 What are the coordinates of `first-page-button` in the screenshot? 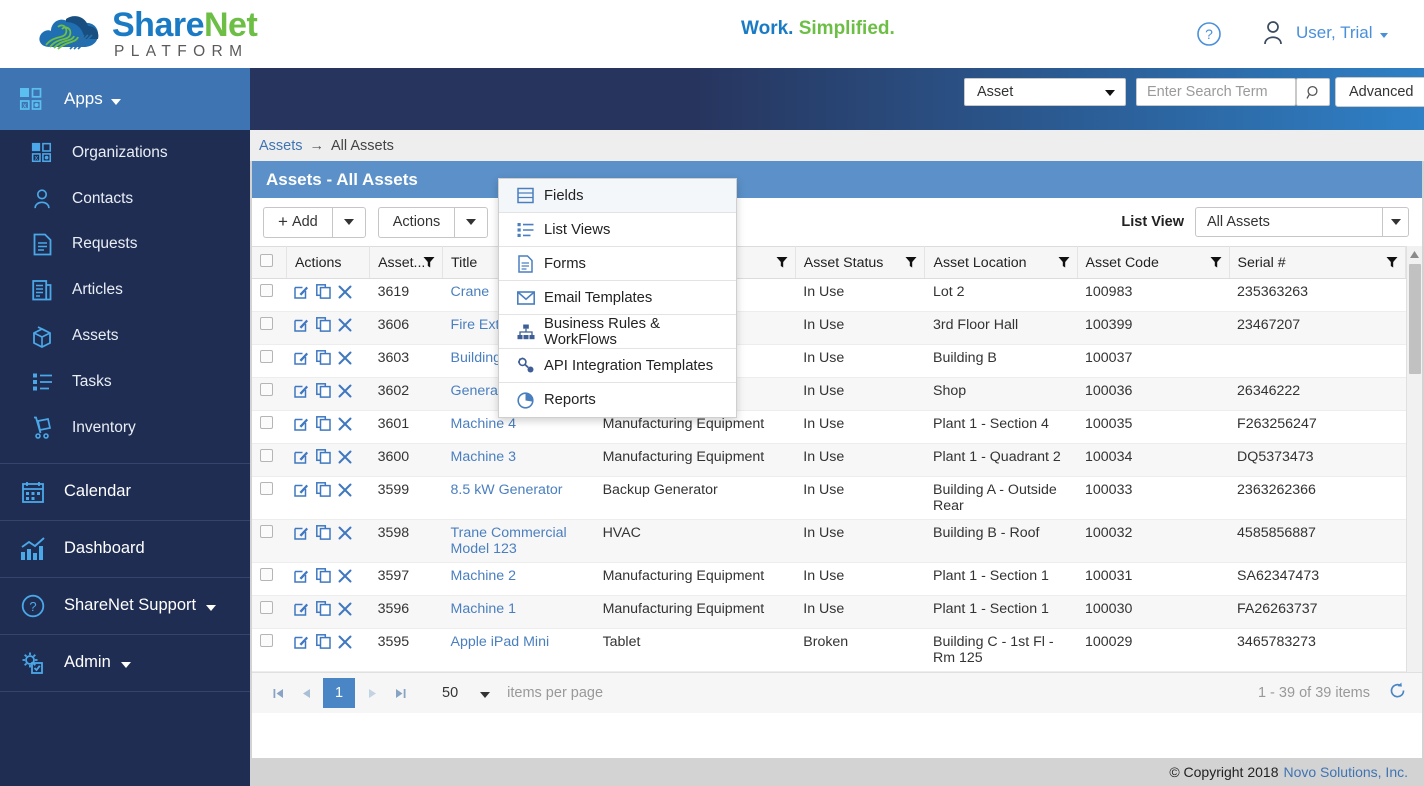 It's located at (278, 693).